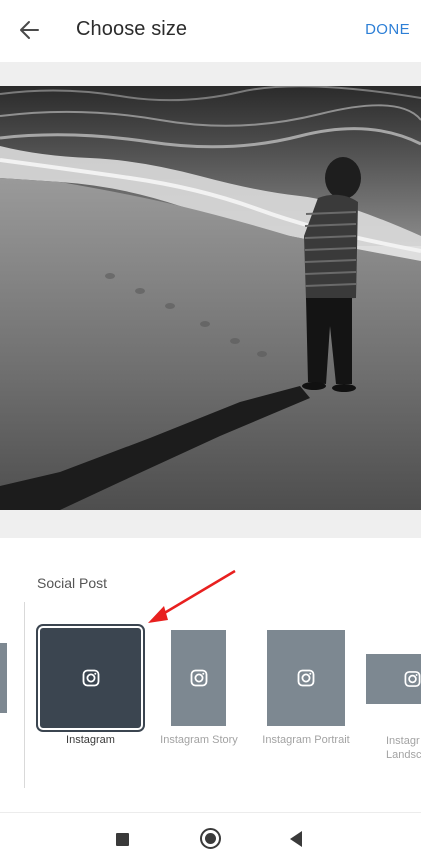 Image resolution: width=421 pixels, height=856 pixels. Describe the element at coordinates (393, 679) in the screenshot. I see `instagram-landscape-thumbnail` at that location.